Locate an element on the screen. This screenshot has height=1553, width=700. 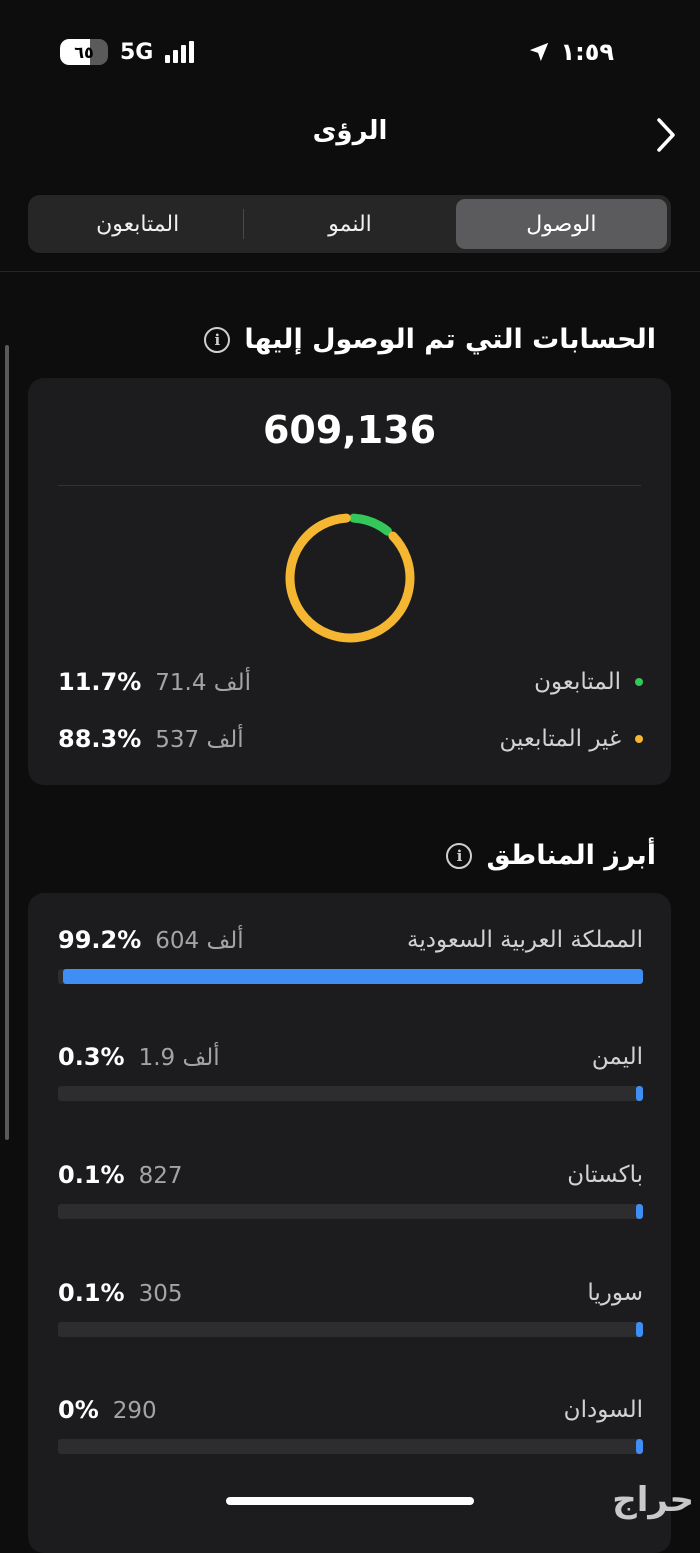
legend-row-non-followers: 88.3% 537 ألف غير المتابعين is located at coordinates (350, 739).